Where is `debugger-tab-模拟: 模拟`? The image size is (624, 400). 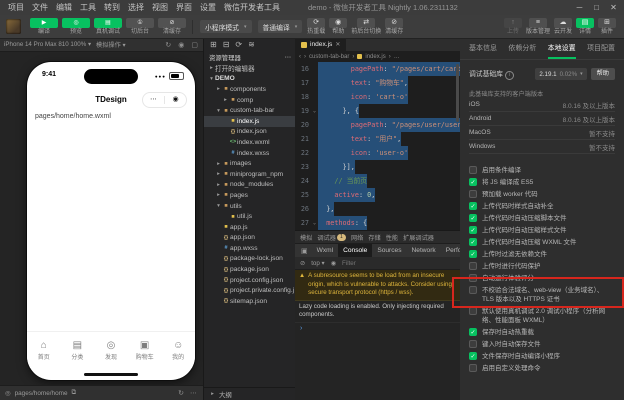 debugger-tab-模拟: 模拟 is located at coordinates (306, 237).